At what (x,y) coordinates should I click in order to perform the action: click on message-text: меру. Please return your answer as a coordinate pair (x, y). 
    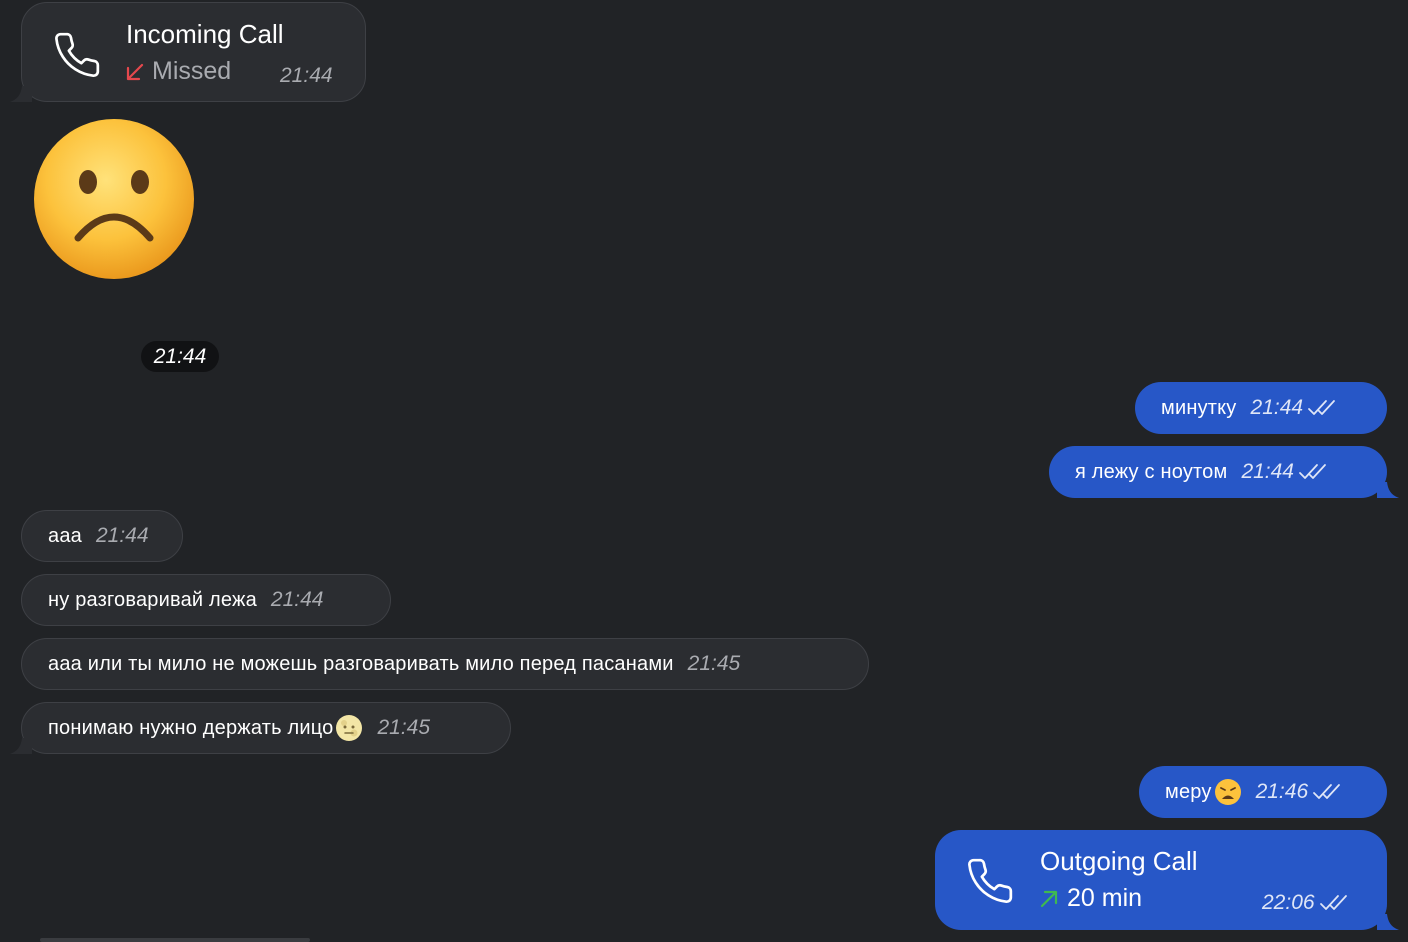
    Looking at the image, I should click on (1188, 791).